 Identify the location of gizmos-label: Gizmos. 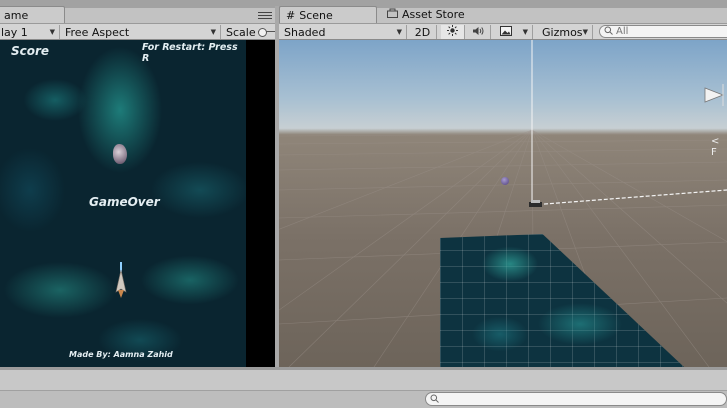
(562, 32).